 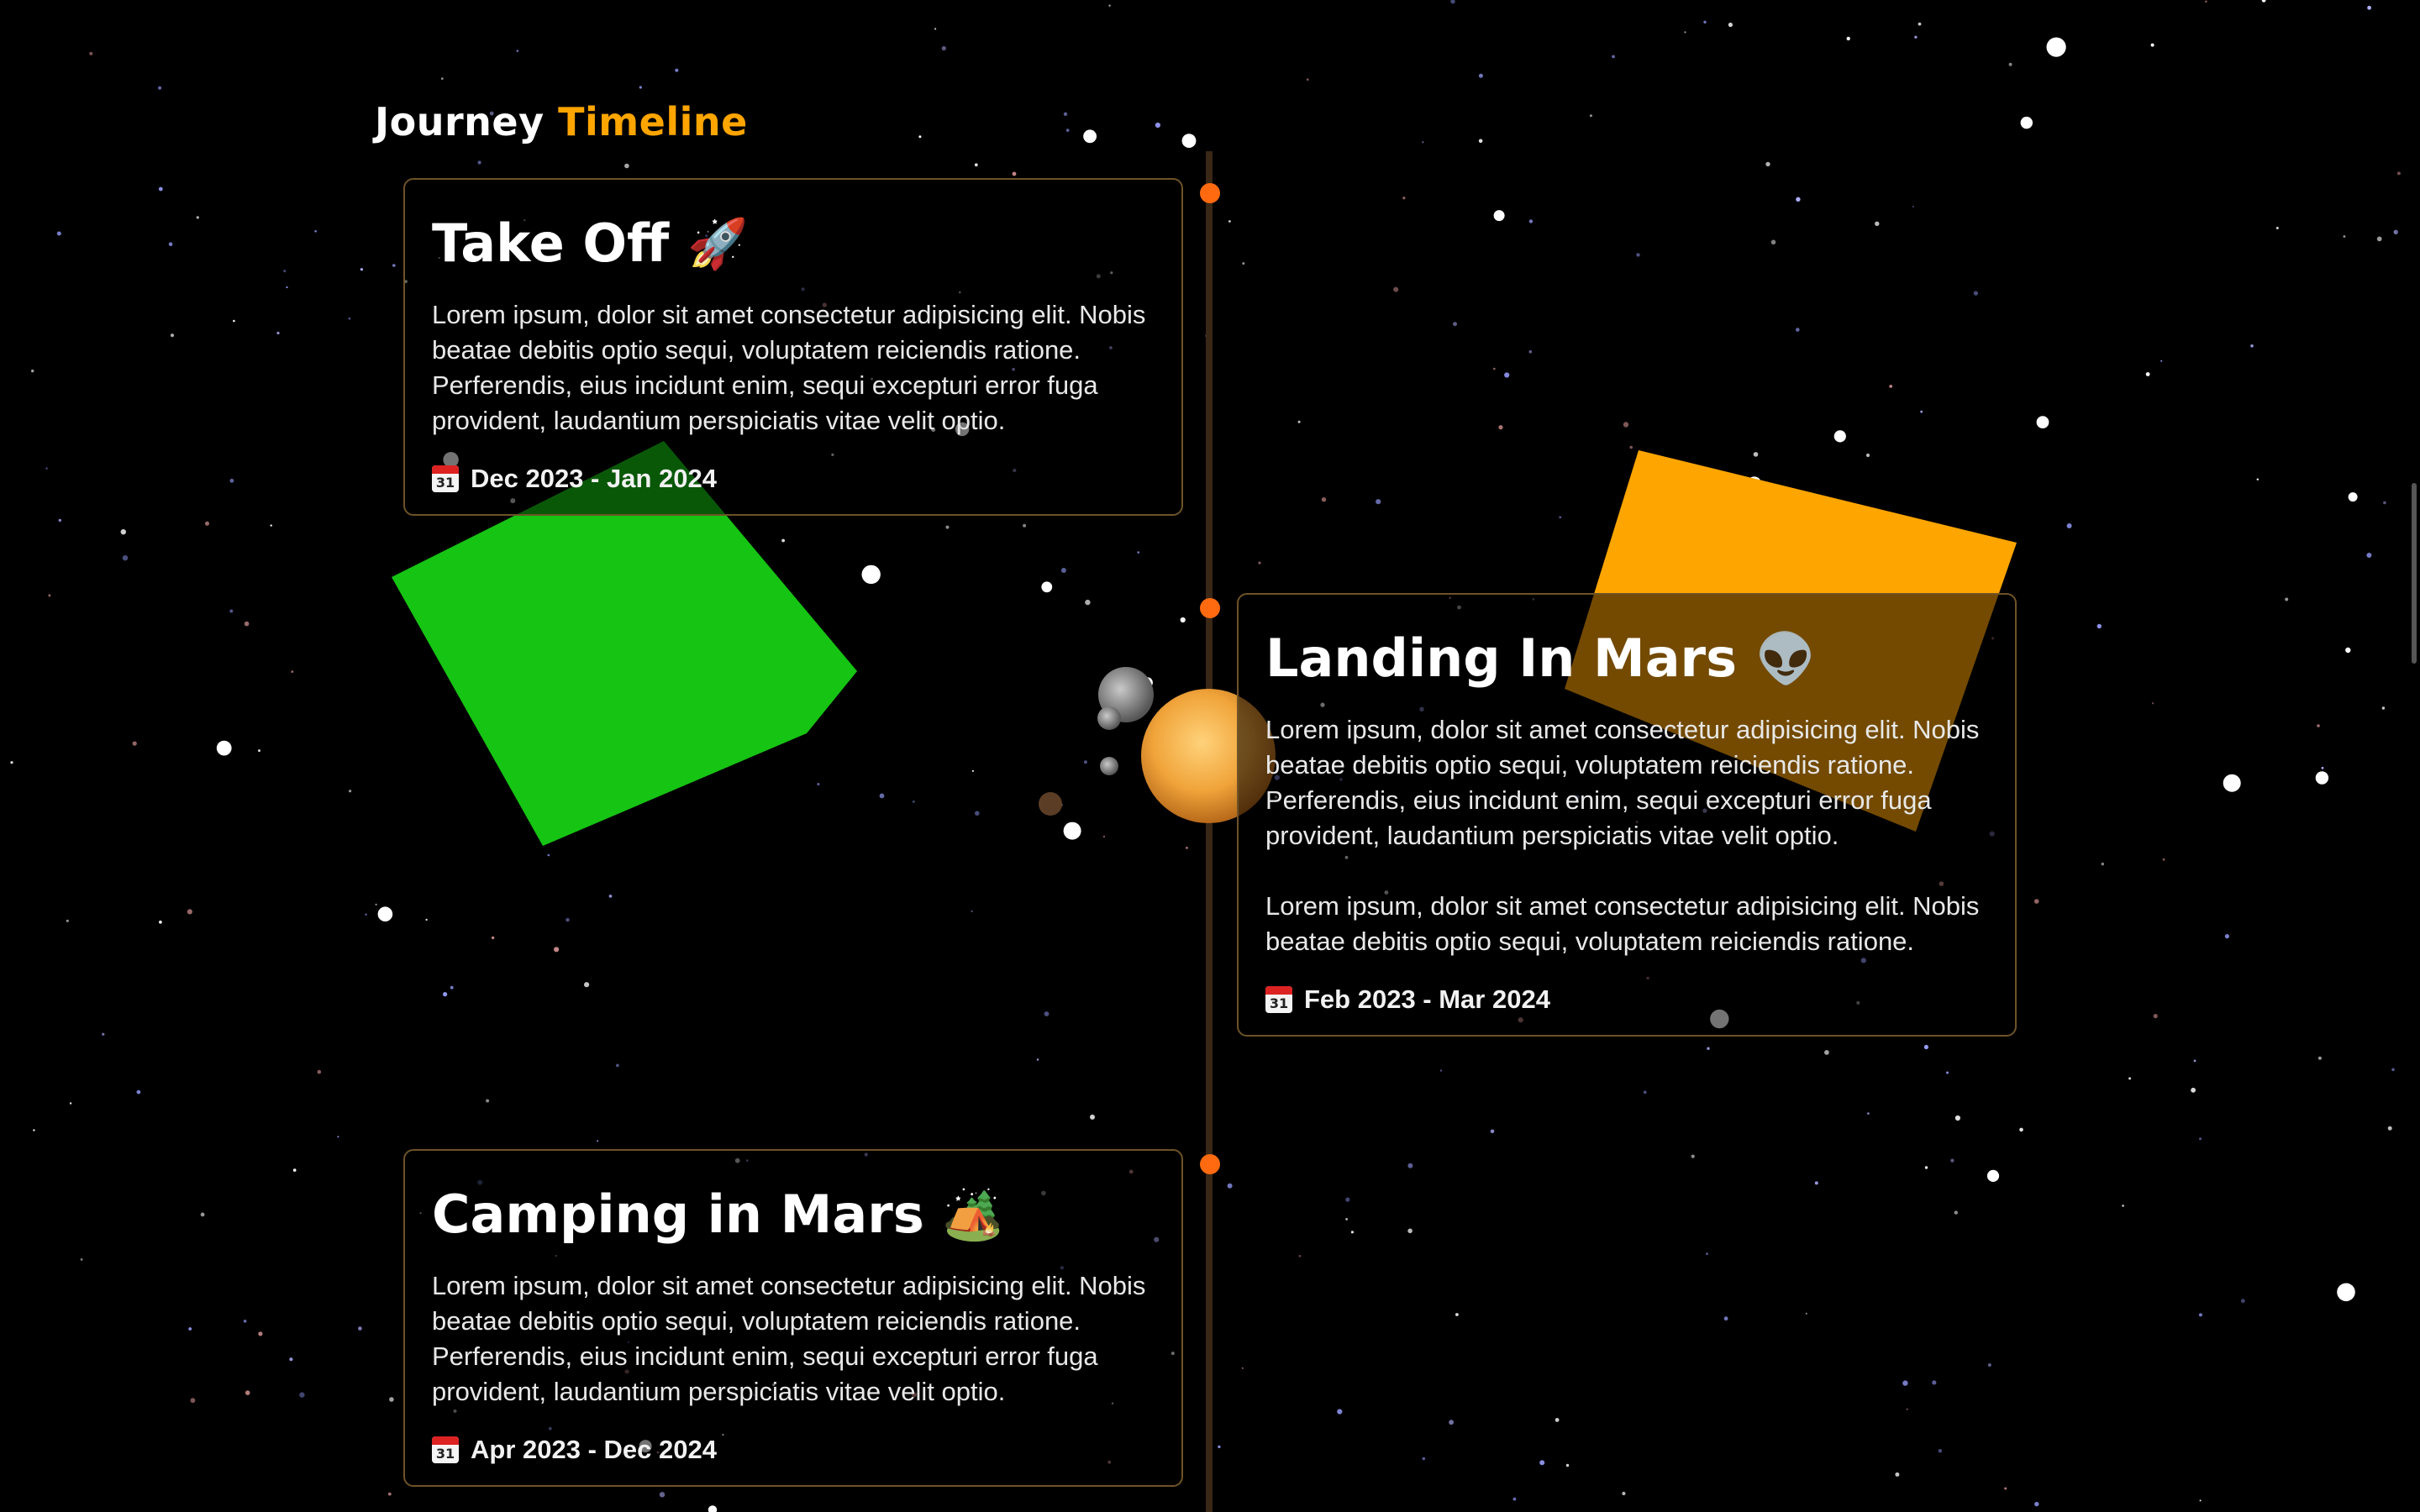 I want to click on card-title-text: Take Off, so click(x=551, y=243).